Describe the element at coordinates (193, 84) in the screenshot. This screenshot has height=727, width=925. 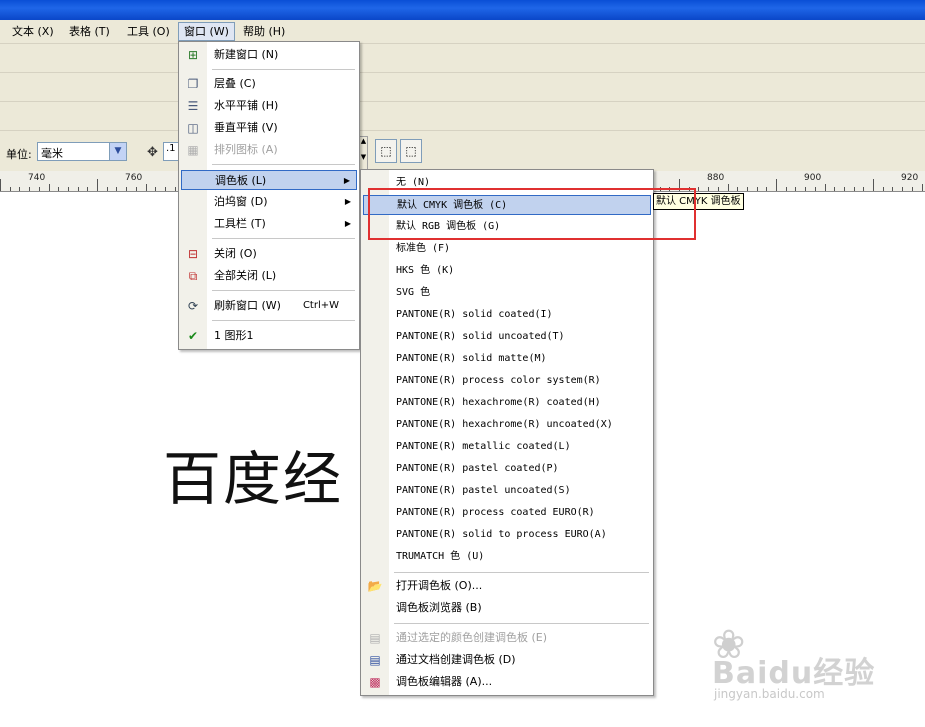
I see `cascade-icon: ❐` at that location.